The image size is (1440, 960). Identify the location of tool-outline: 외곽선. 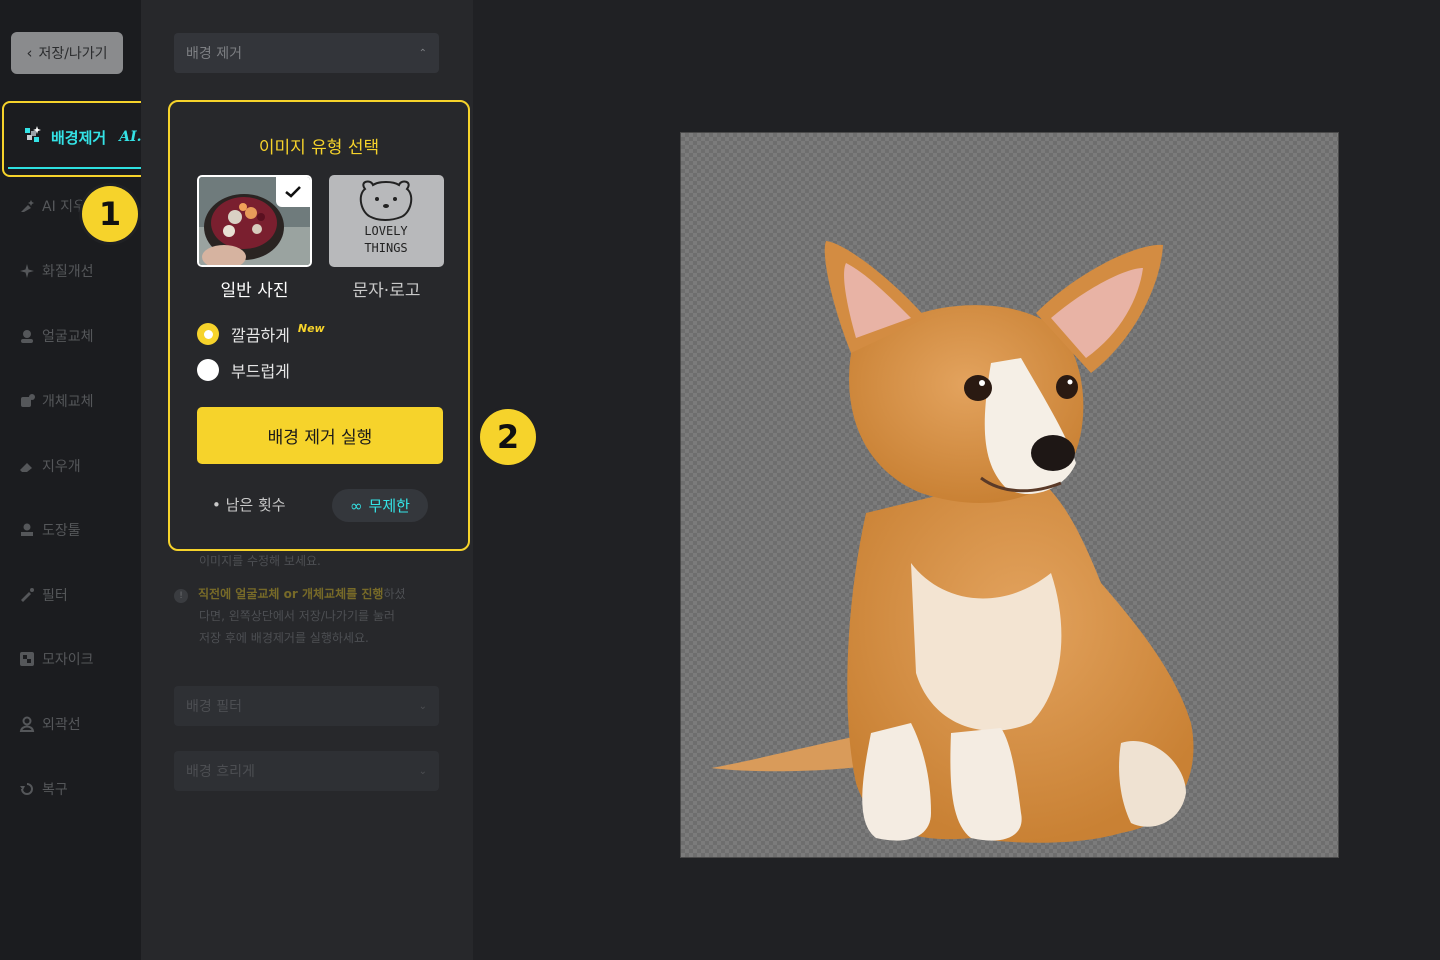
(49, 724).